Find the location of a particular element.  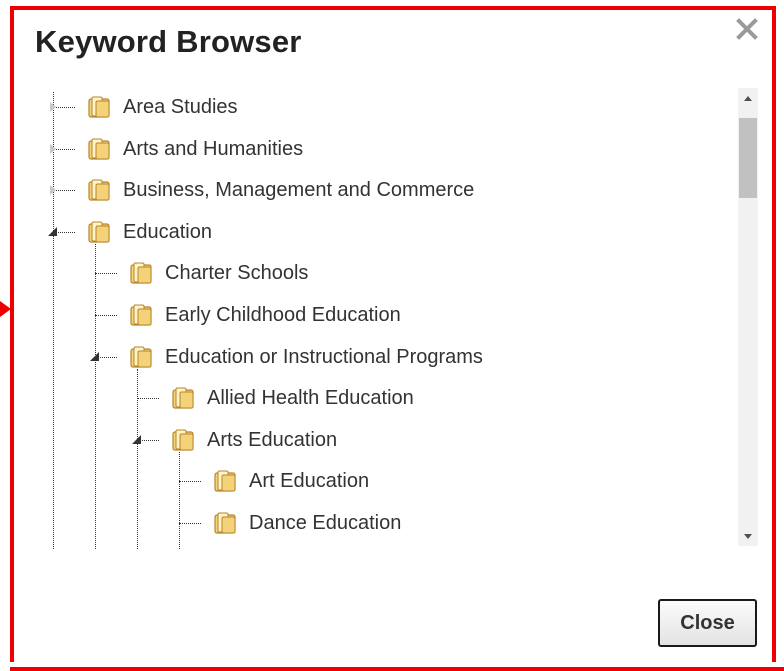

focus-arrow is located at coordinates (5, 309).